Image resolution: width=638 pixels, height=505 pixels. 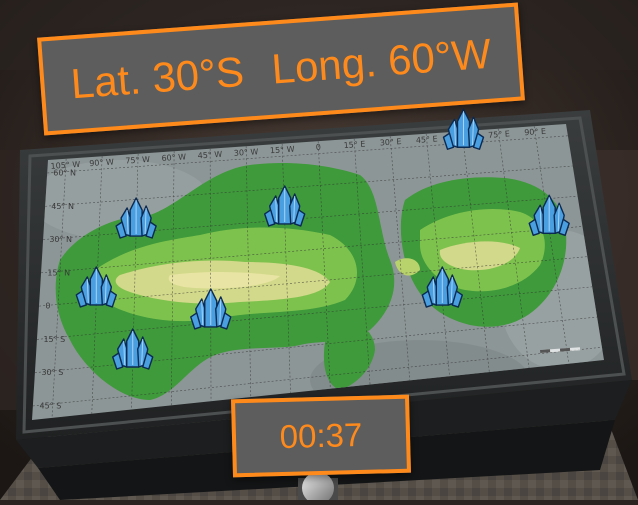 I want to click on longitude-tick-label: 30° W, so click(x=246, y=152).